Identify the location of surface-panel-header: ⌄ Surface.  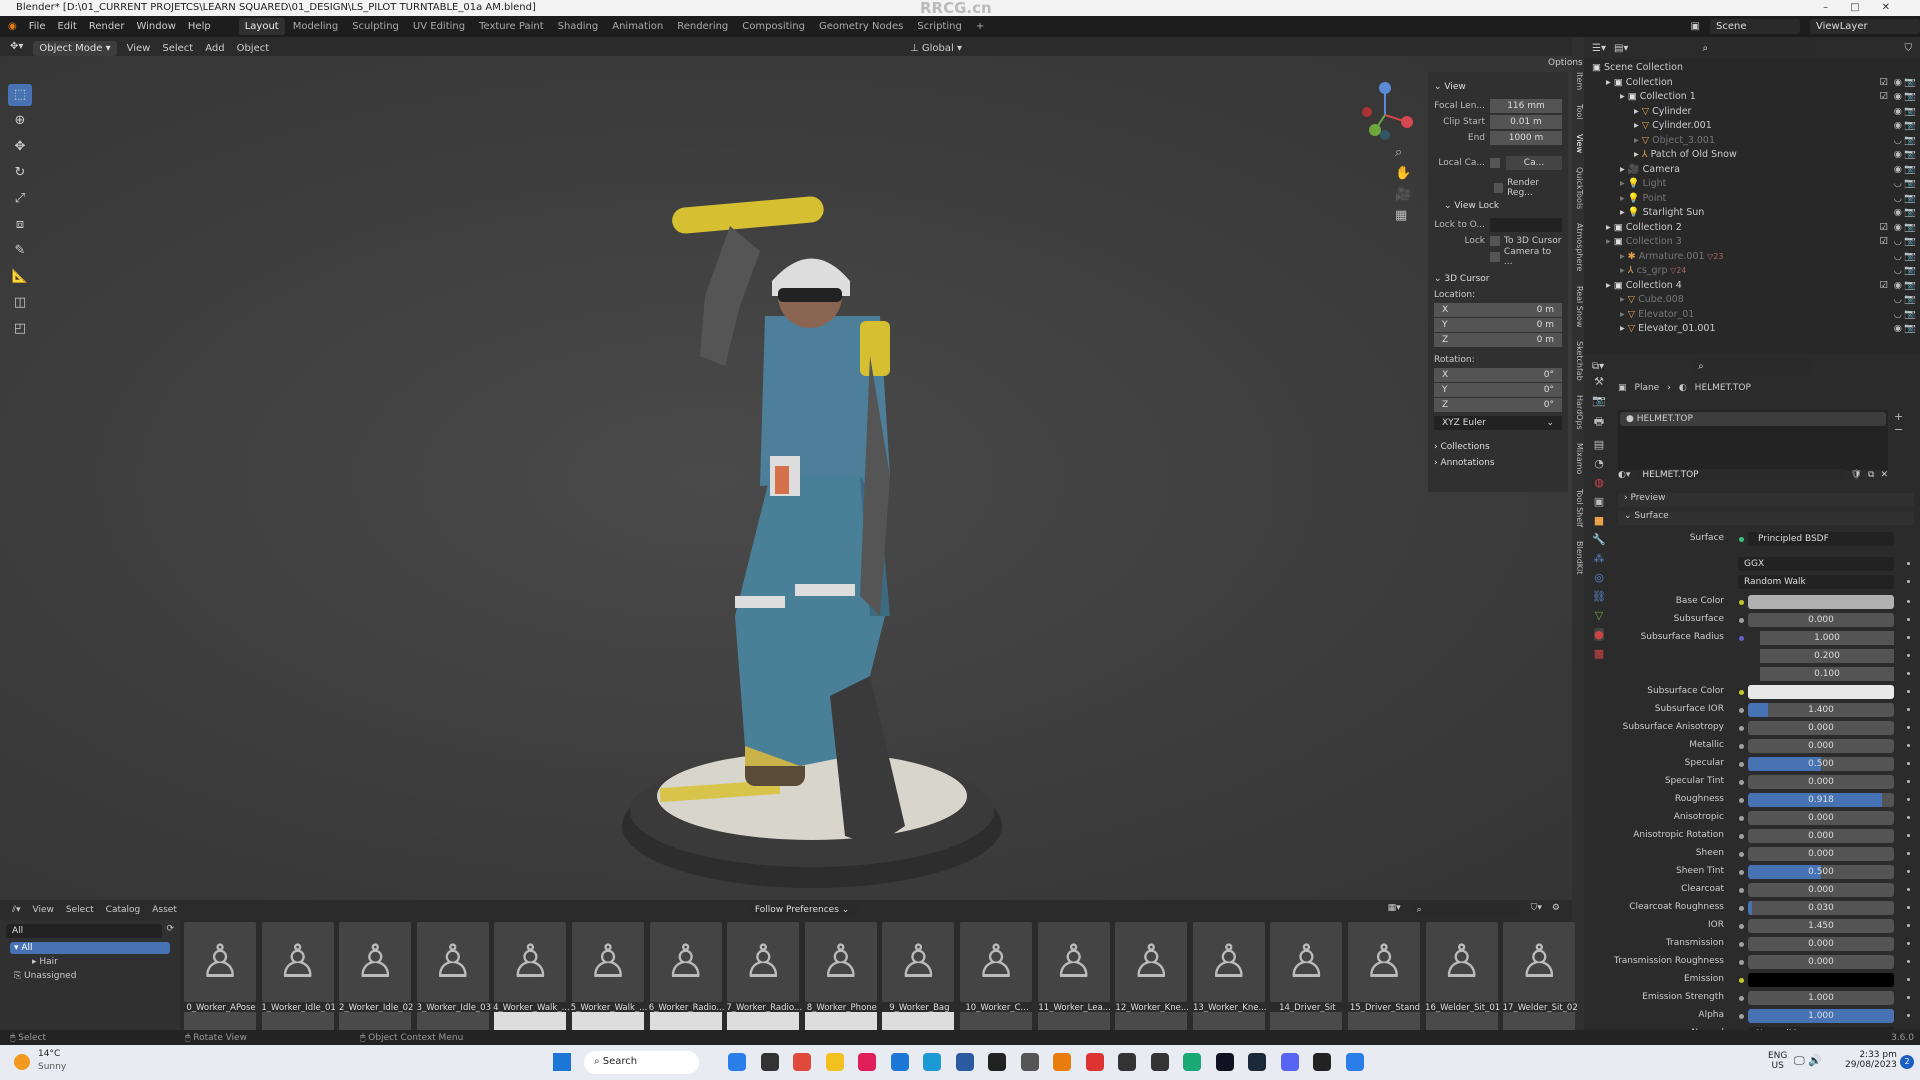
(1766, 518).